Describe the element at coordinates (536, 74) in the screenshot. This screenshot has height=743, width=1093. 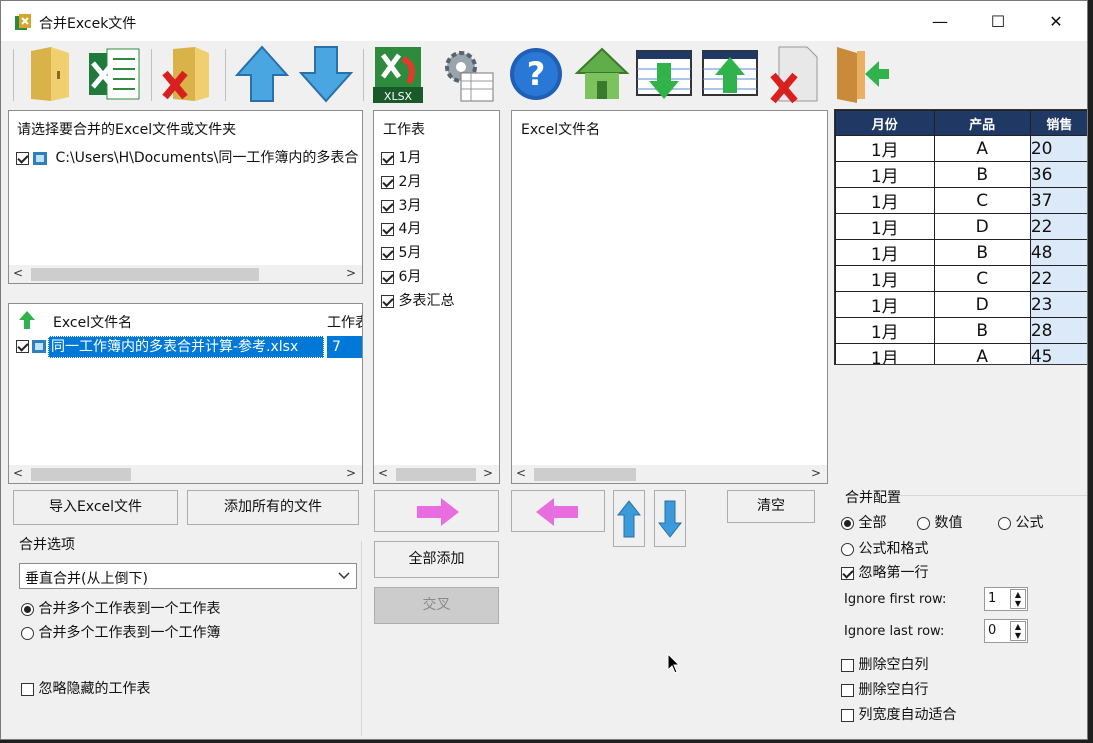
I see `help-icon: ?` at that location.